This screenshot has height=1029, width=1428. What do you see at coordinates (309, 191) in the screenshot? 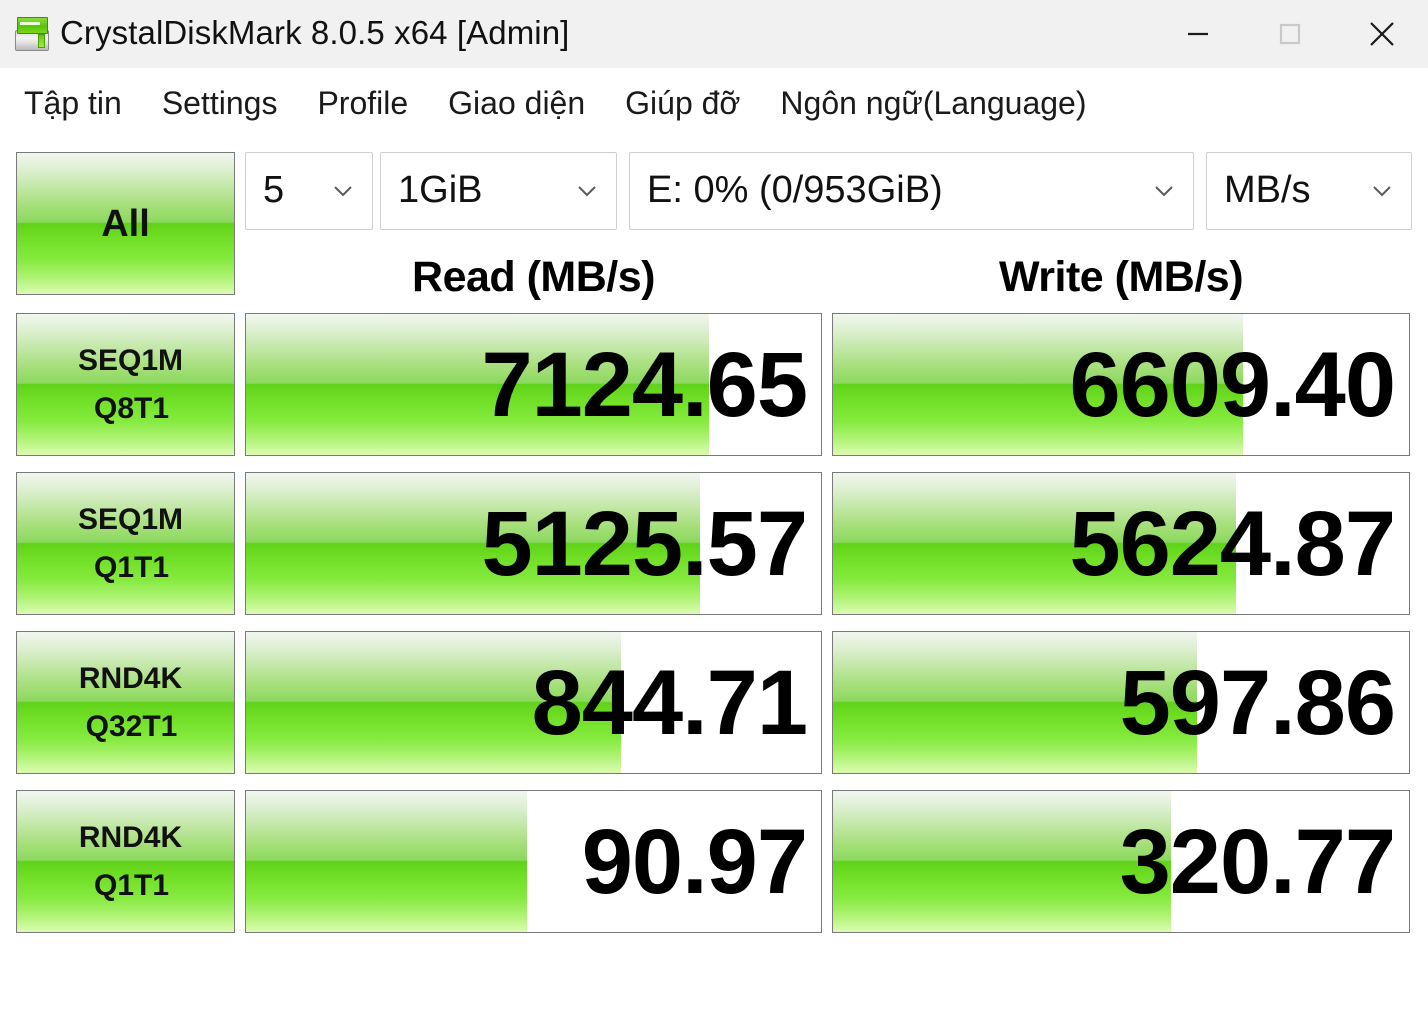
I see `test-count-select: 5` at bounding box center [309, 191].